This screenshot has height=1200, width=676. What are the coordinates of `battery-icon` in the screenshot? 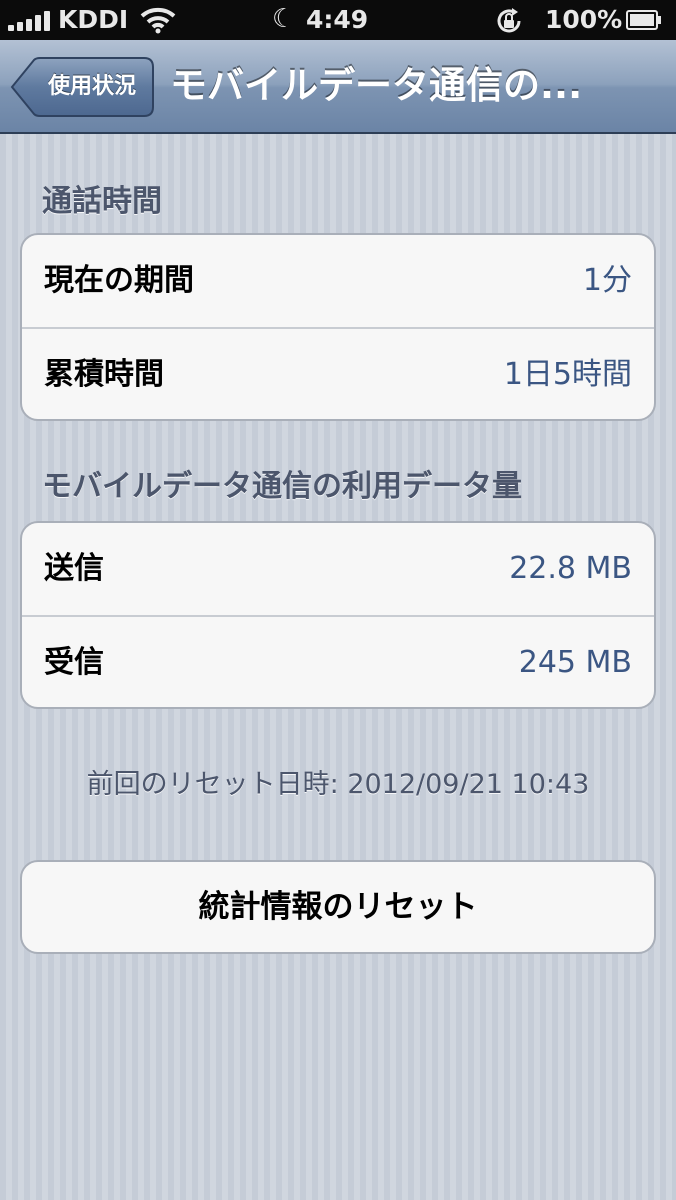 It's located at (643, 20).